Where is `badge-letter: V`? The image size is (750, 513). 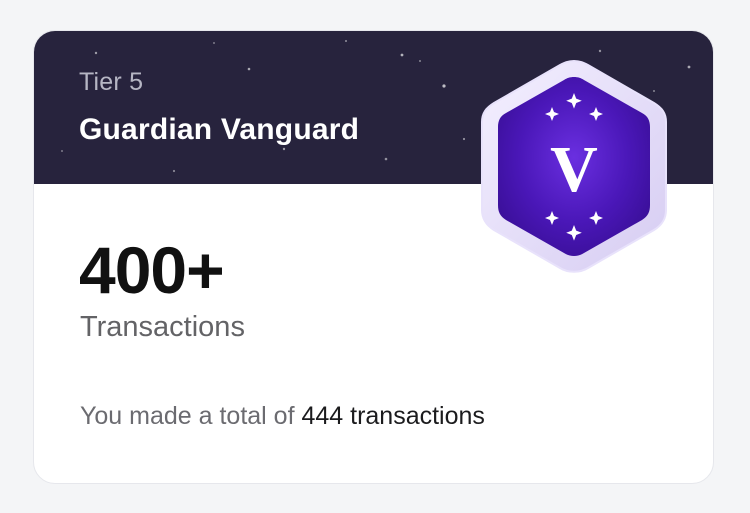 badge-letter: V is located at coordinates (574, 169).